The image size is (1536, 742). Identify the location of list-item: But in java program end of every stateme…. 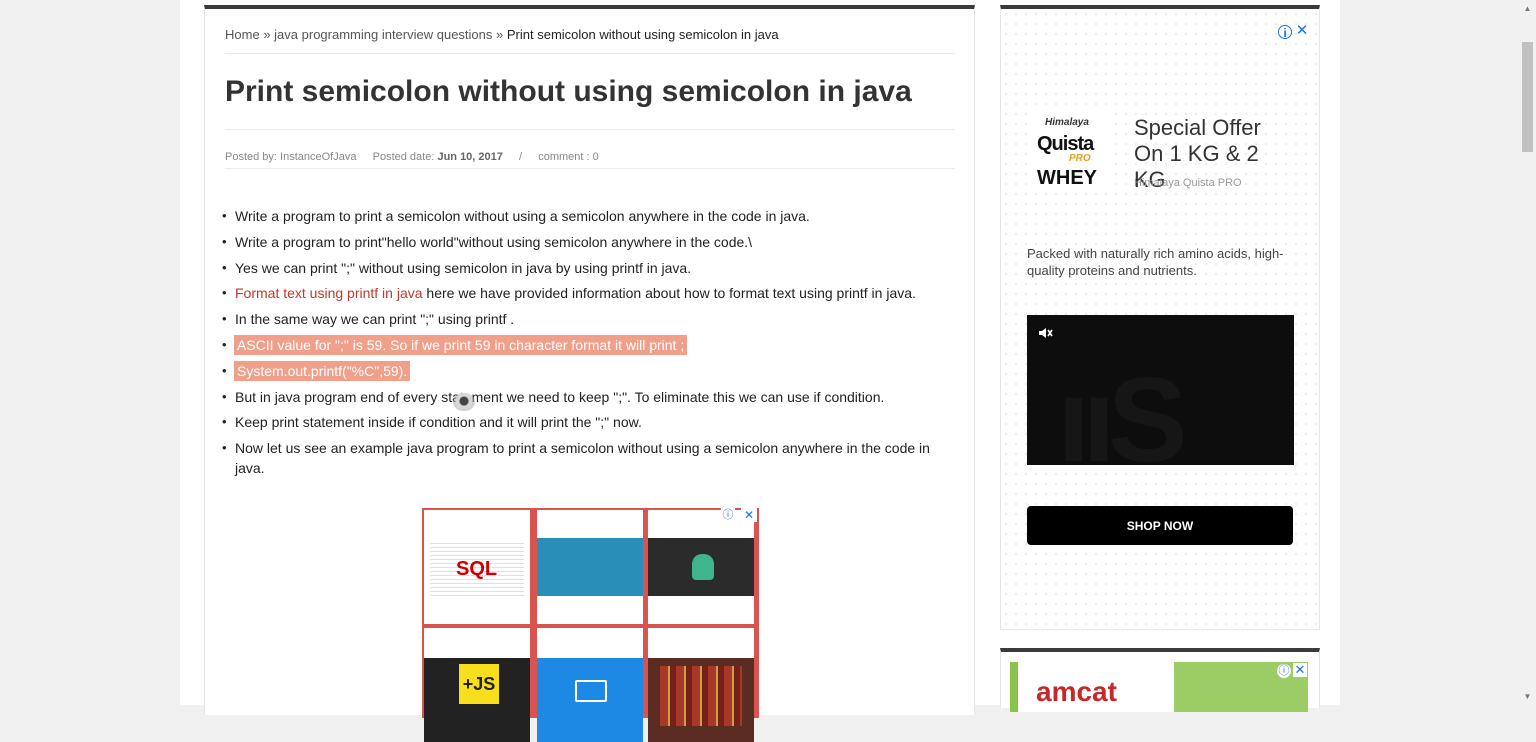
(586, 397).